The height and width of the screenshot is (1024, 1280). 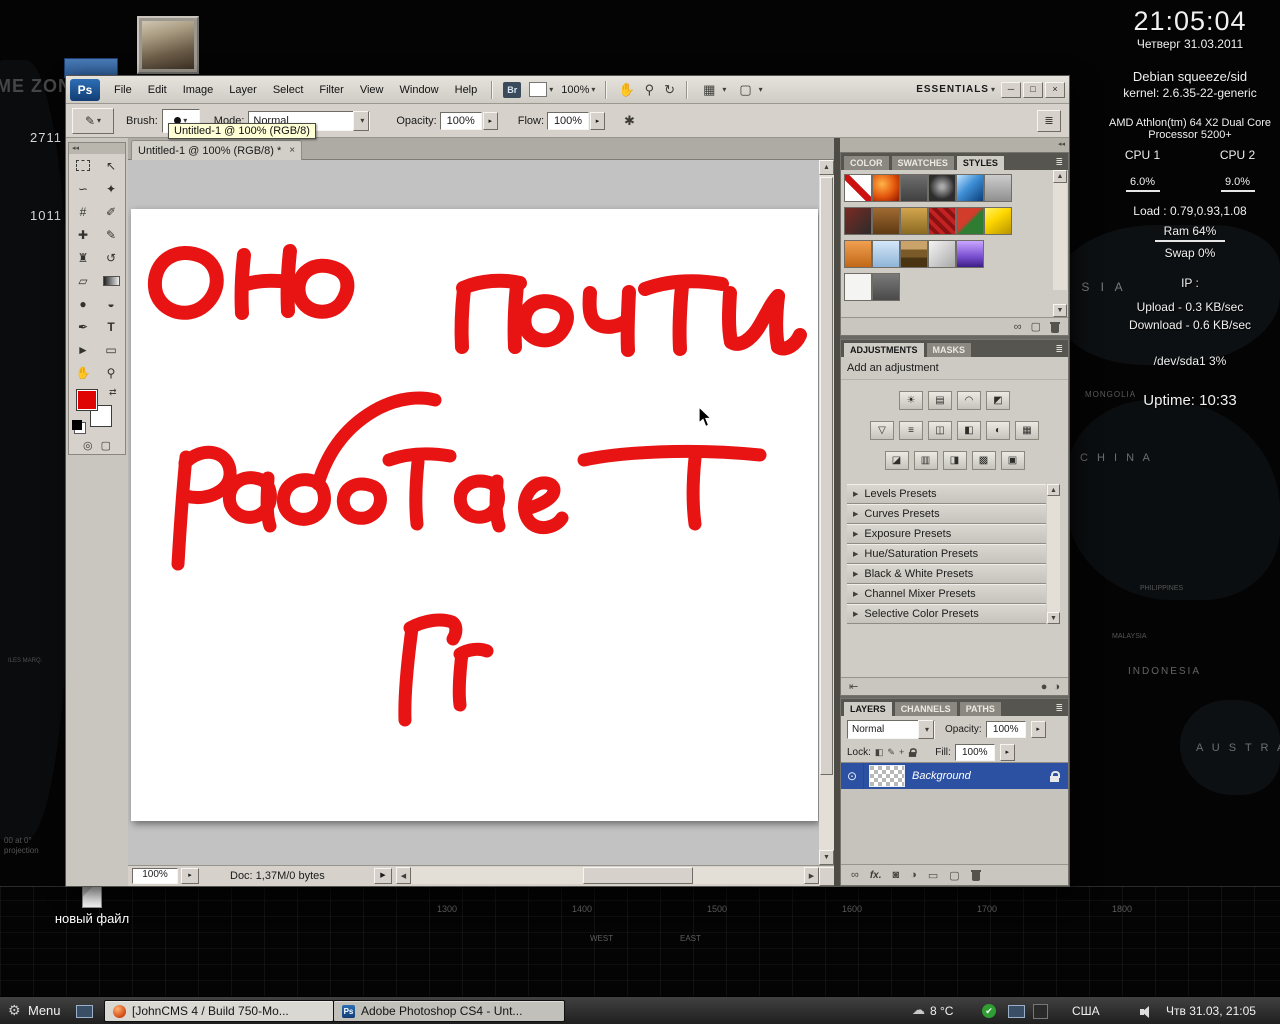 What do you see at coordinates (913, 752) in the screenshot?
I see `lock-all-icon` at bounding box center [913, 752].